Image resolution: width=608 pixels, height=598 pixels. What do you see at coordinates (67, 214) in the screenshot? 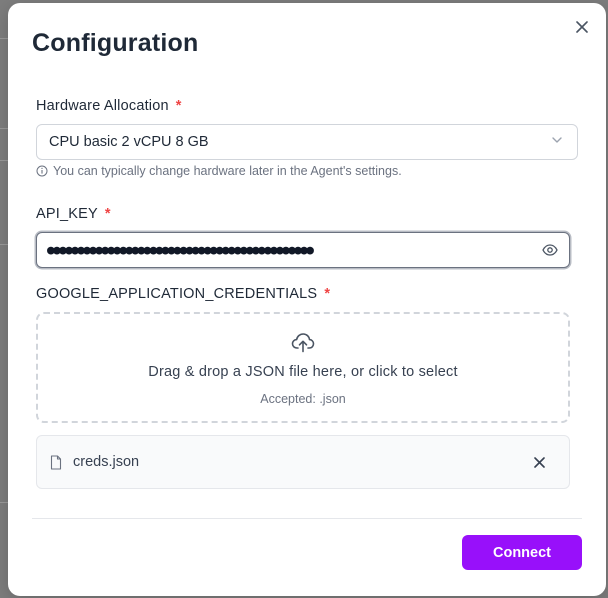
I see `api-key-label-text: API_KEY` at bounding box center [67, 214].